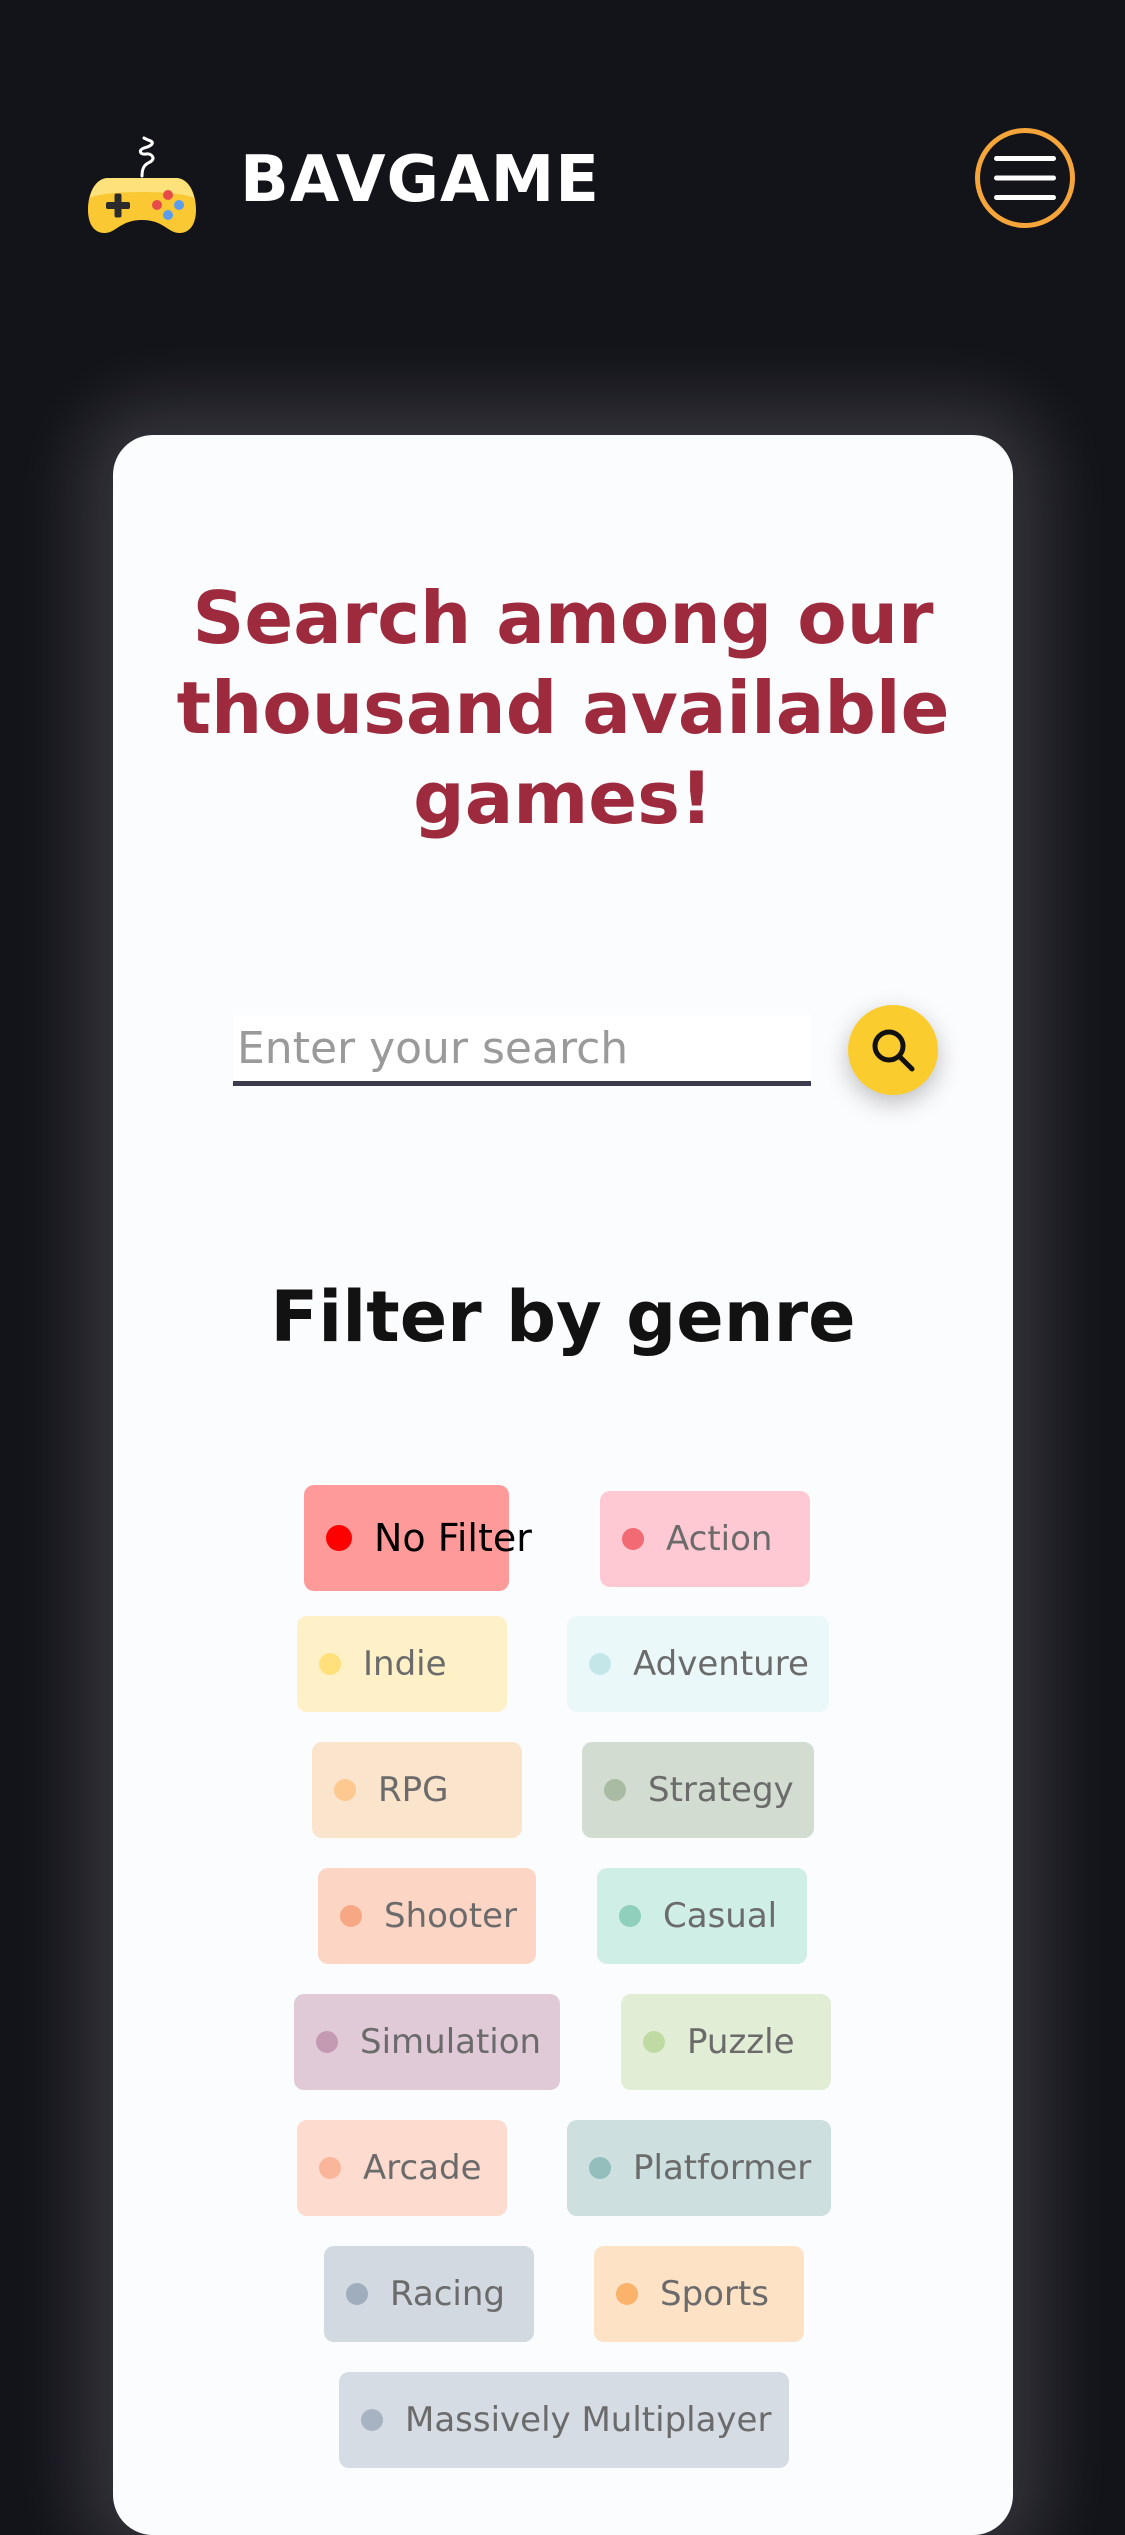 This screenshot has width=1125, height=2535. I want to click on search-input, so click(522, 1050).